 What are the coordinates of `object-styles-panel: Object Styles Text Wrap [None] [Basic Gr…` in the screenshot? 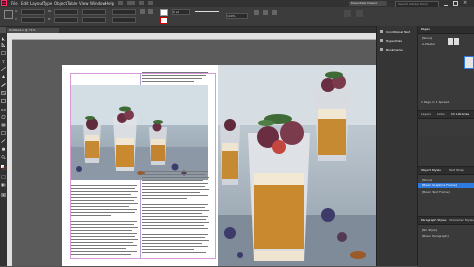 It's located at (446, 191).